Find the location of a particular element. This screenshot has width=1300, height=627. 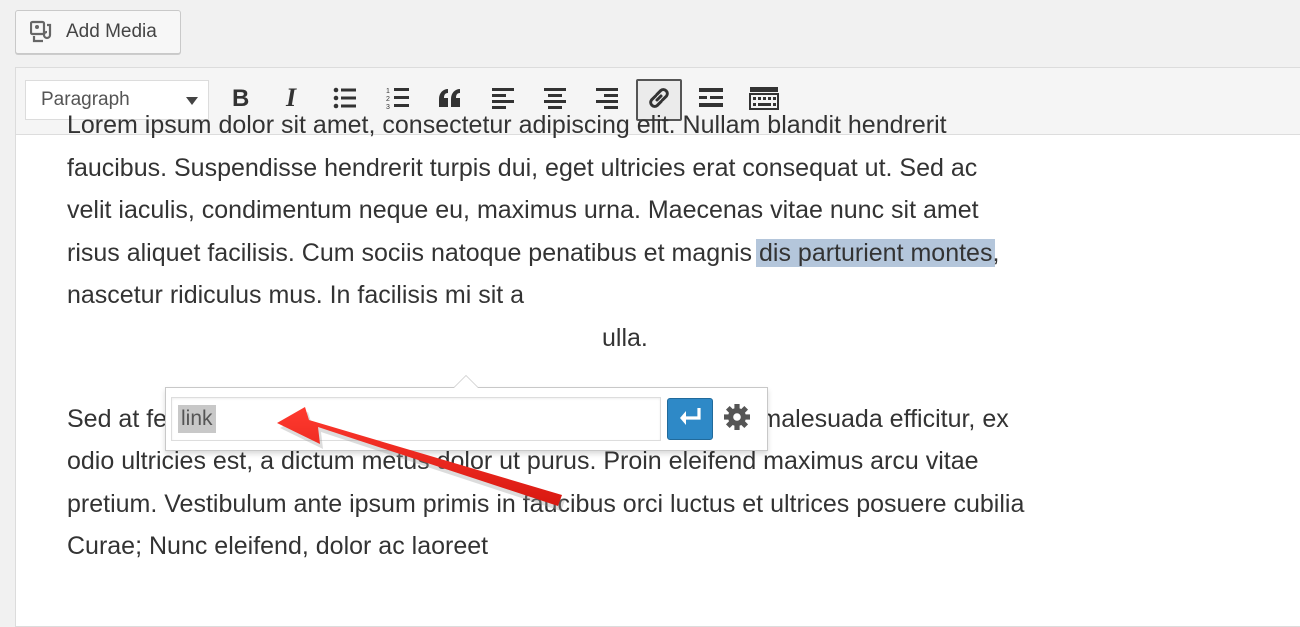

enter-arrow-icon is located at coordinates (690, 419).